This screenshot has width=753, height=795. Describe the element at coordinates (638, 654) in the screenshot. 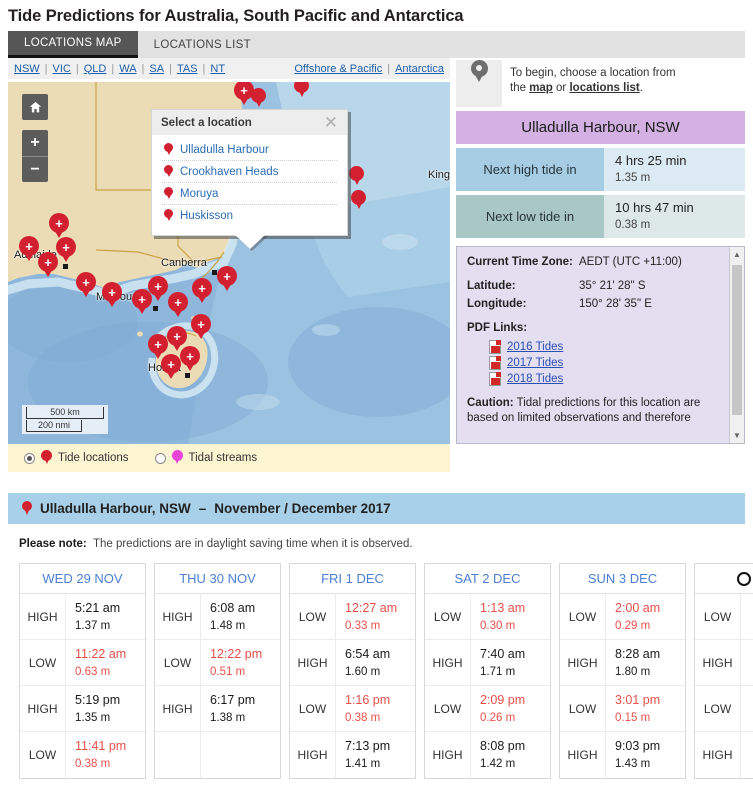

I see `tide-time: 8:28 am` at that location.